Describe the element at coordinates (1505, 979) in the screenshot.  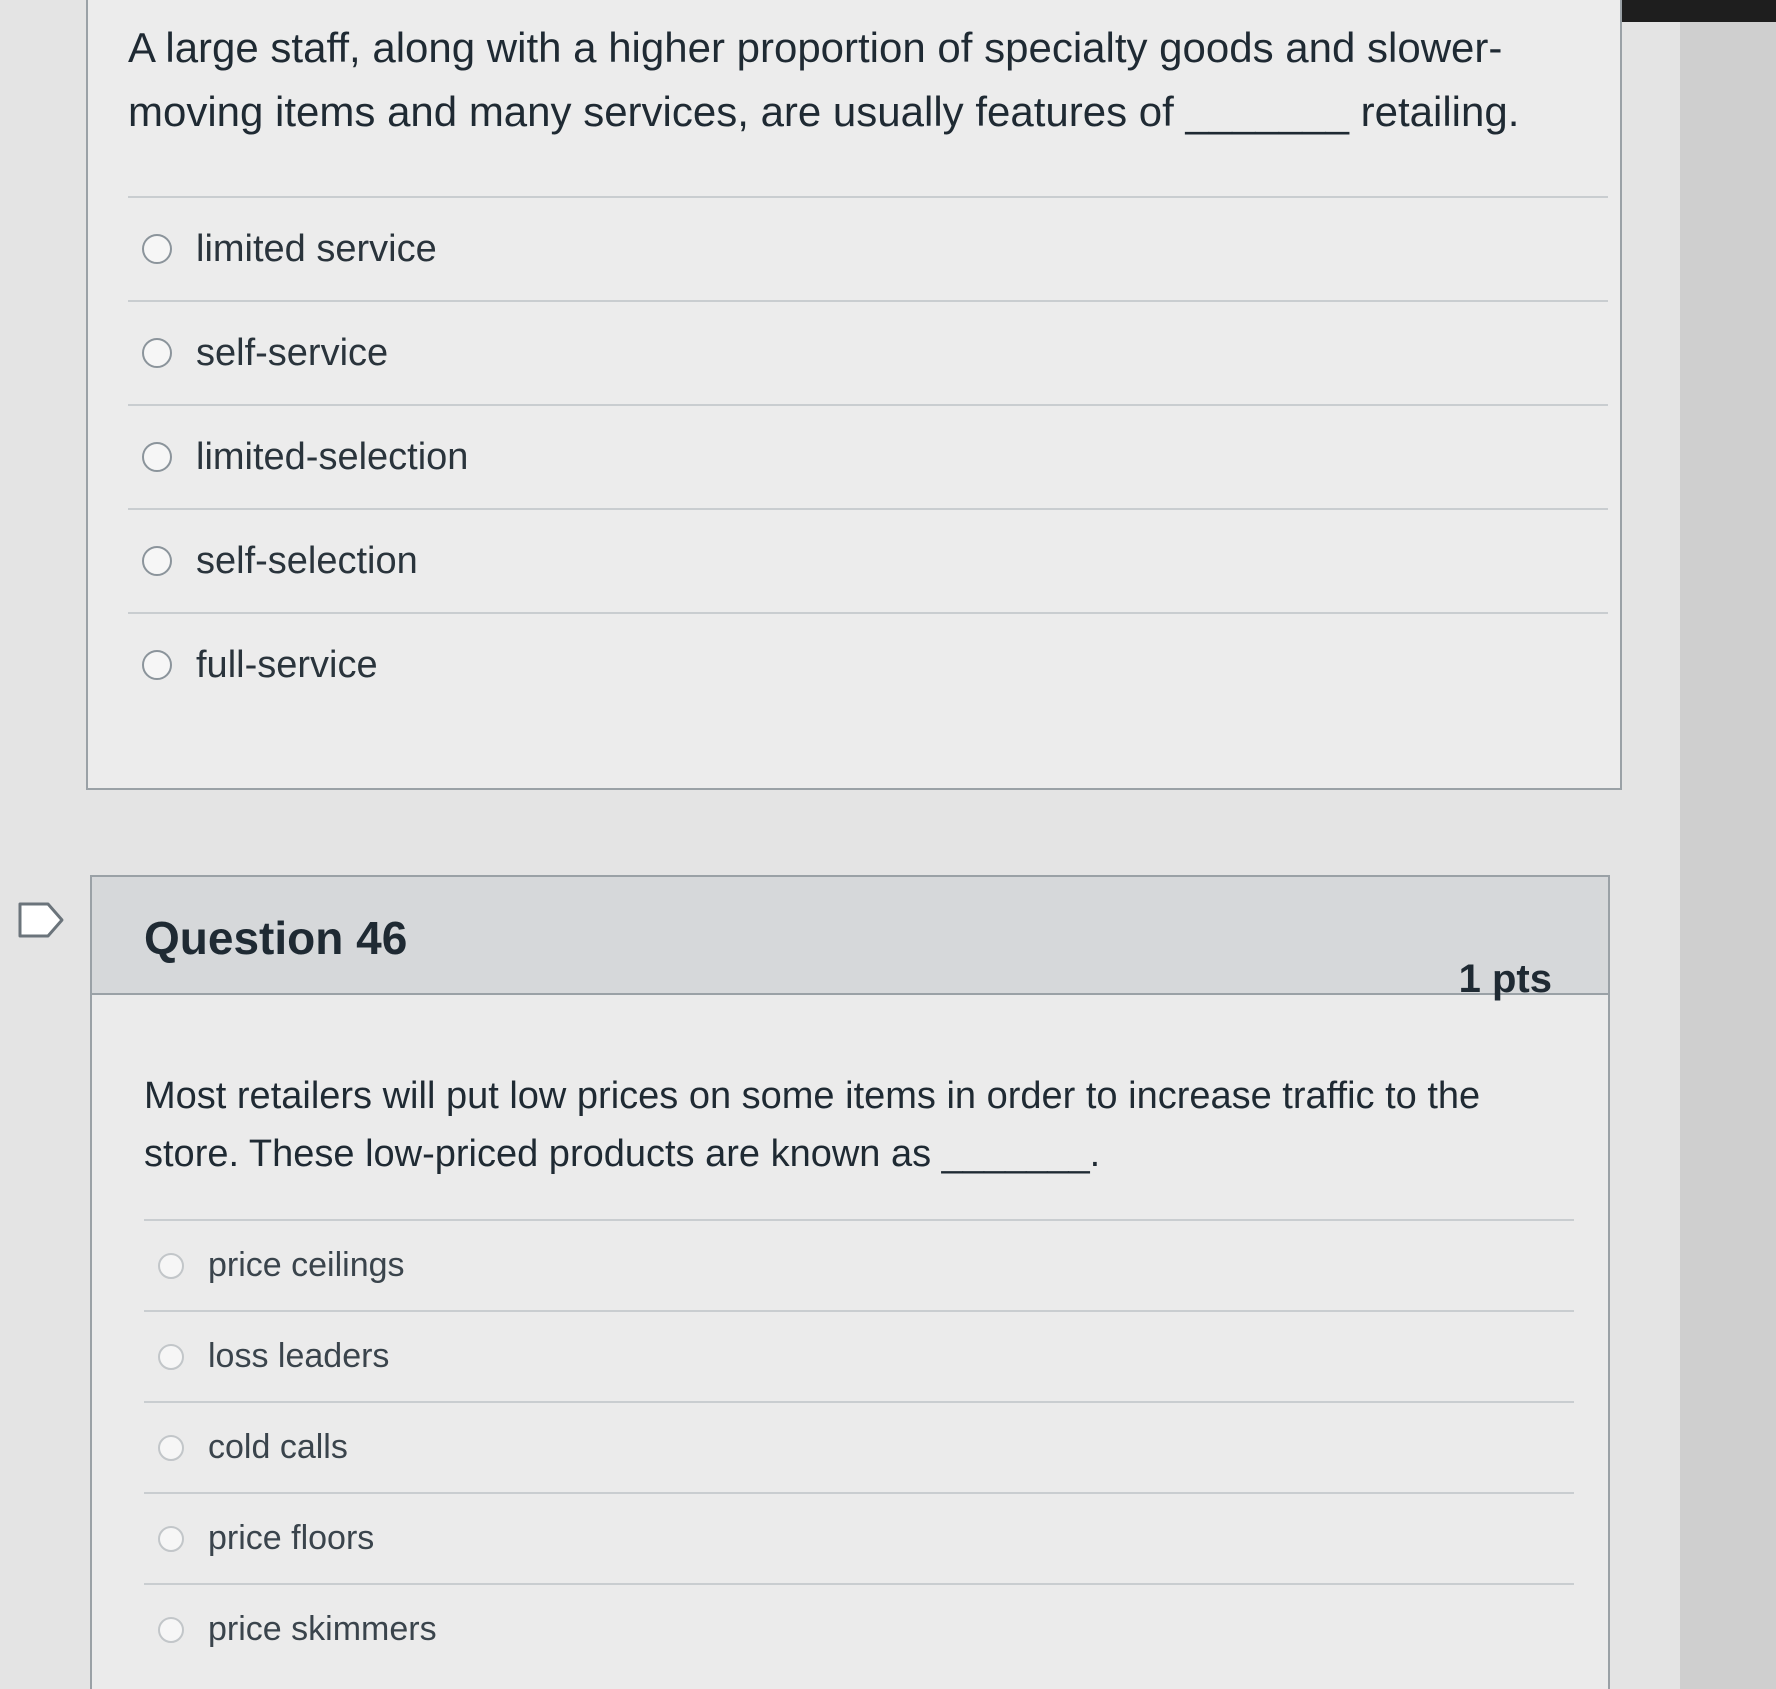
I see `question-points: 1 pts` at that location.